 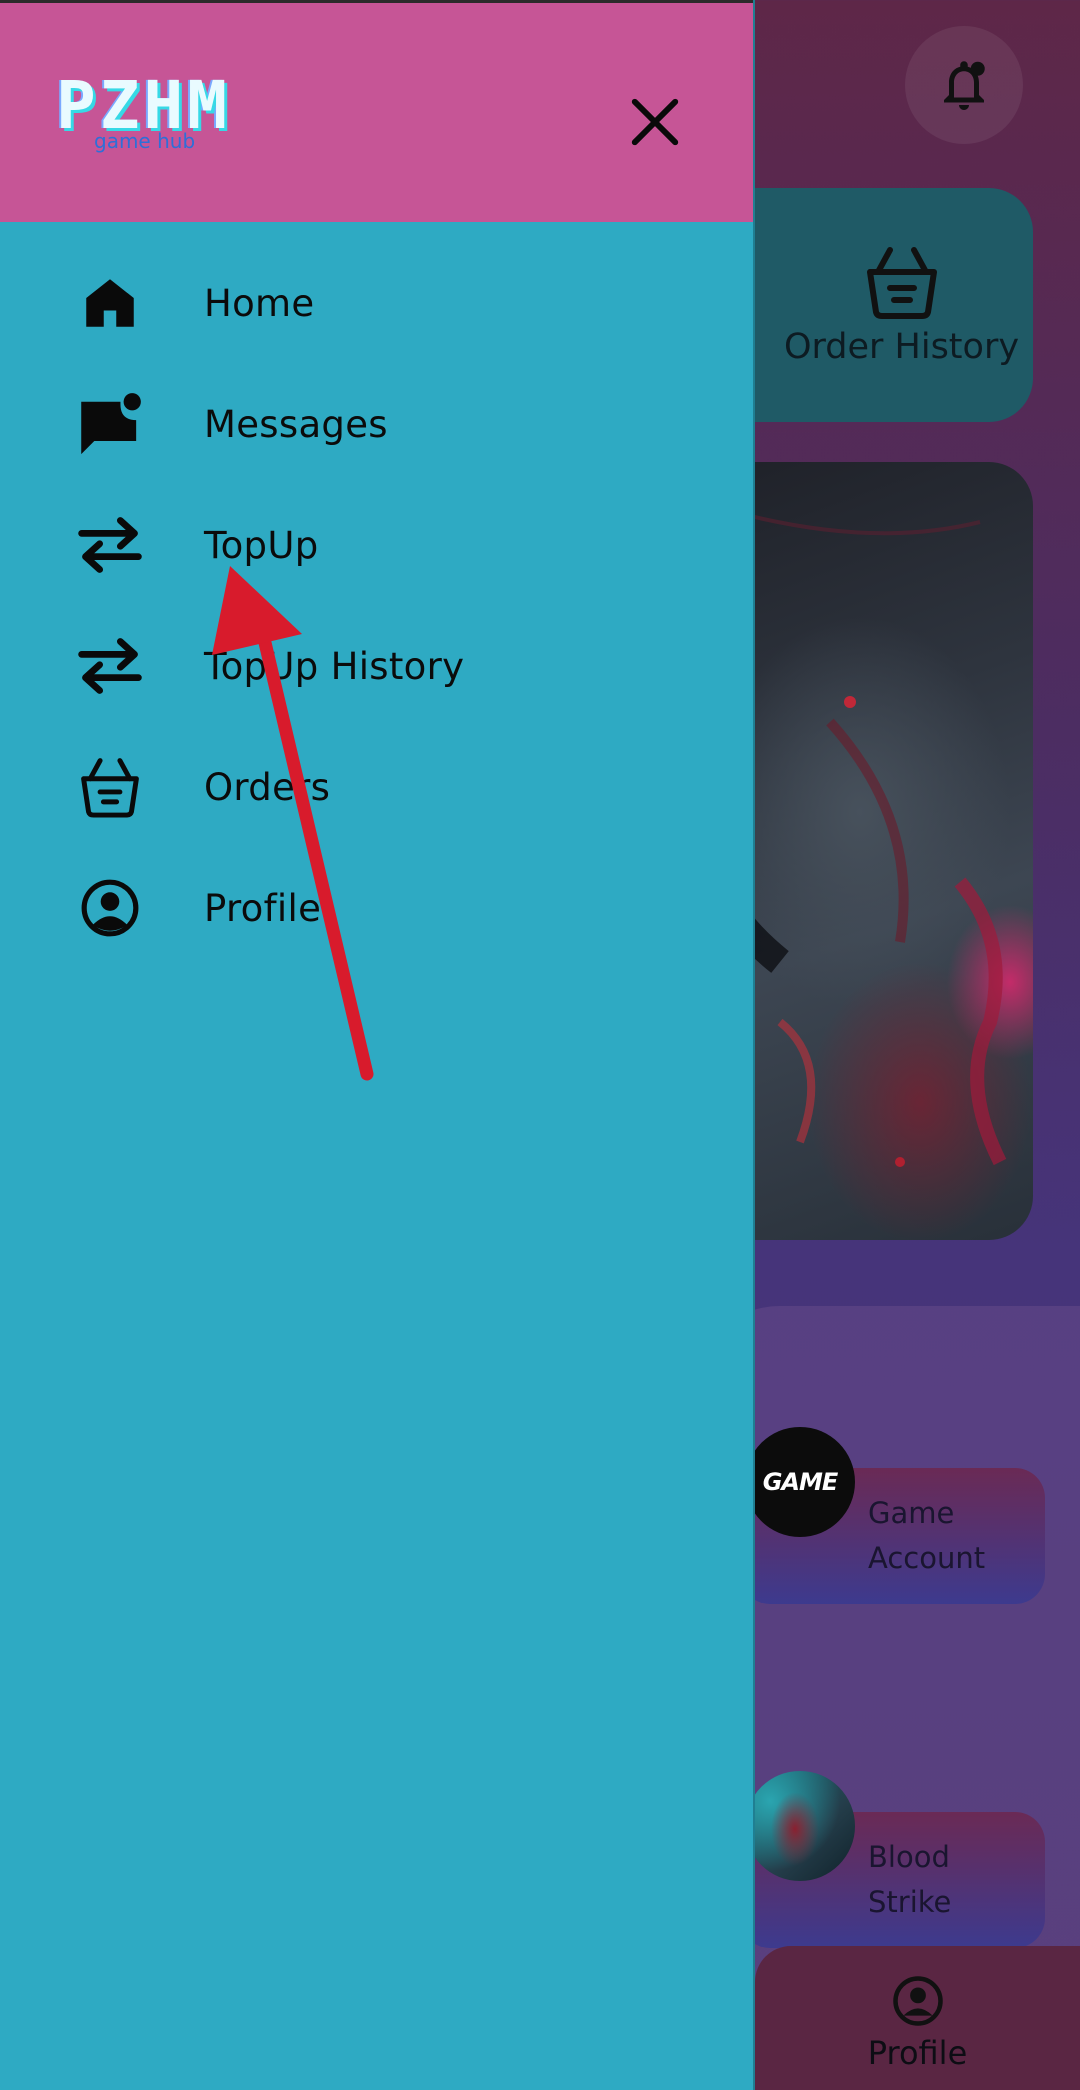 I want to click on menu-item-label: Home, so click(x=259, y=303).